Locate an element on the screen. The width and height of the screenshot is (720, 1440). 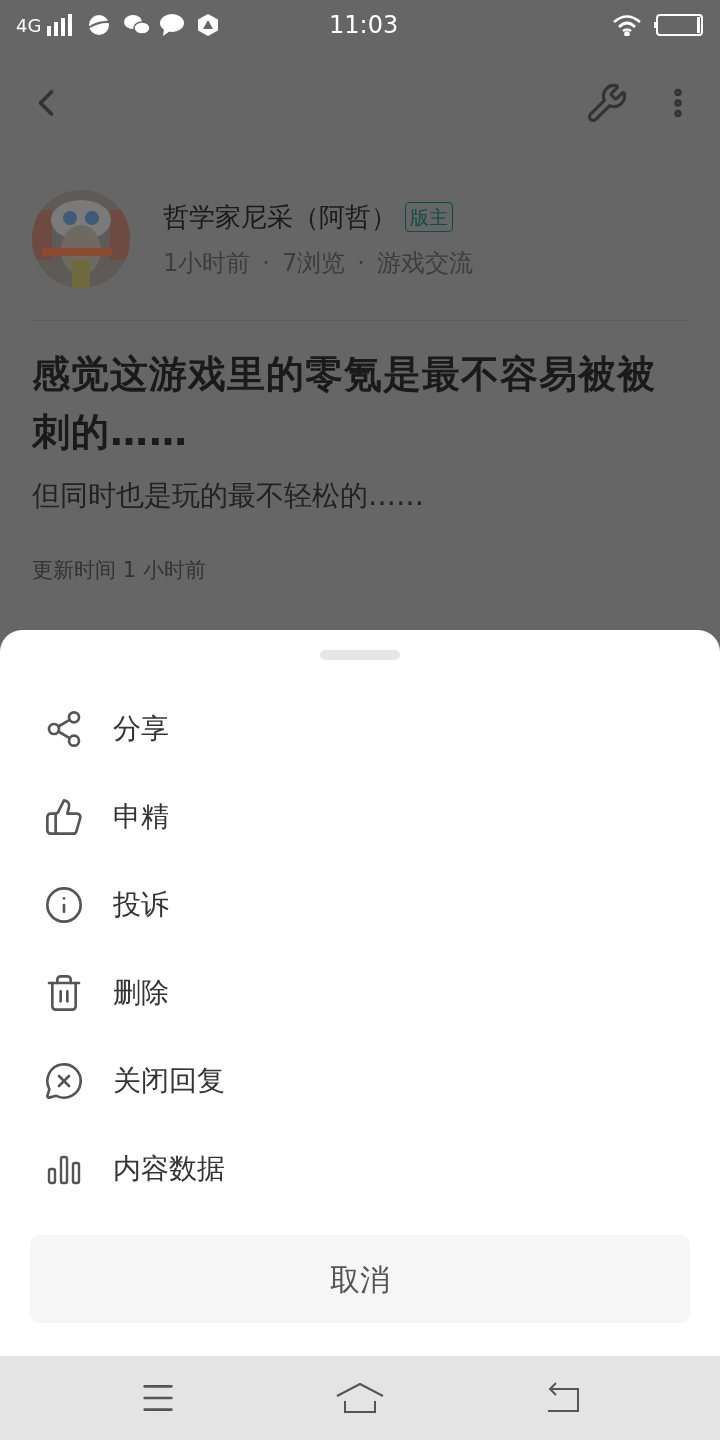
battery-icon is located at coordinates (679, 25).